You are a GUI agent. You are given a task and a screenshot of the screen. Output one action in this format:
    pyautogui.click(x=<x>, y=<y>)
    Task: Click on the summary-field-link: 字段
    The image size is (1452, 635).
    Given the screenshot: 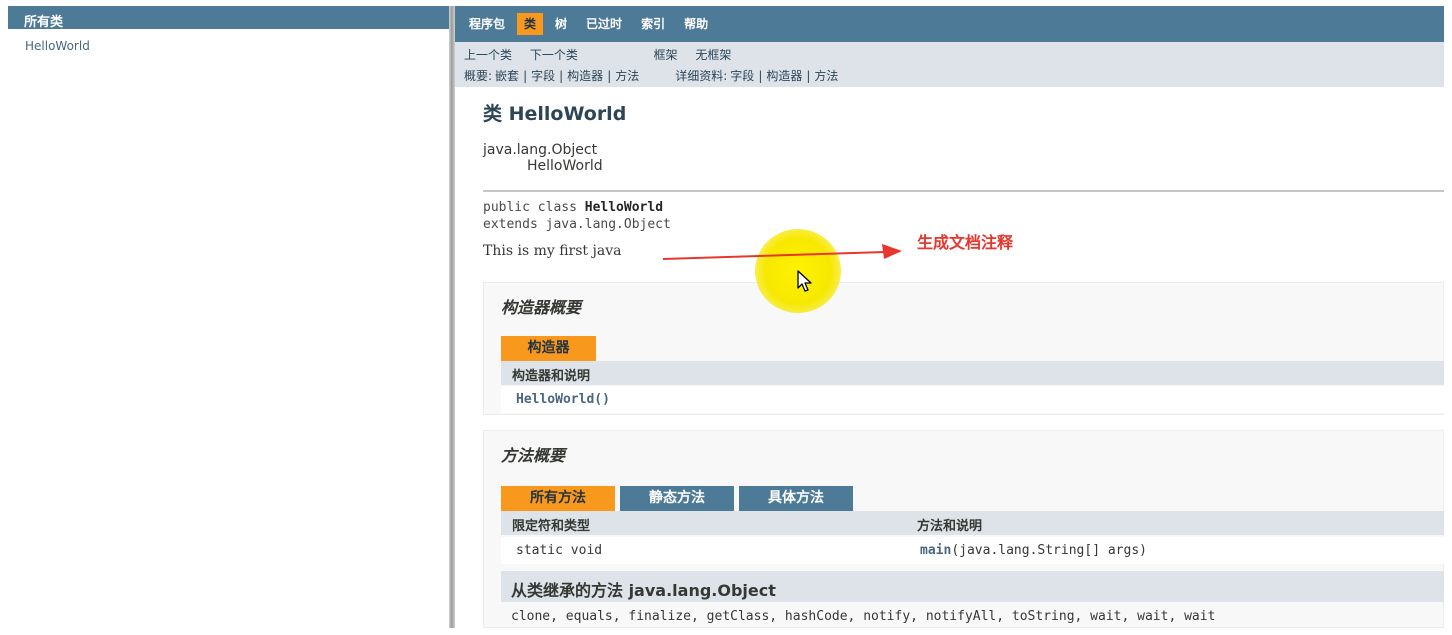 What is the action you would take?
    pyautogui.click(x=543, y=76)
    